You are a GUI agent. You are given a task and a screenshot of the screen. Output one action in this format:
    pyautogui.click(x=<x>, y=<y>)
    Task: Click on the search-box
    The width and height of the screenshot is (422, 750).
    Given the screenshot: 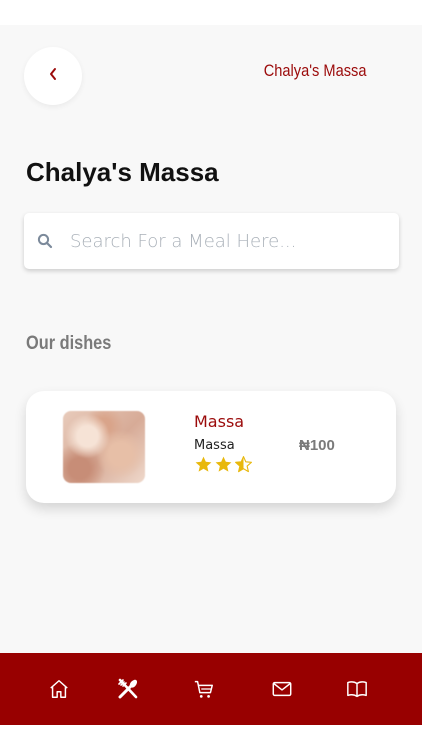 What is the action you would take?
    pyautogui.click(x=211, y=241)
    